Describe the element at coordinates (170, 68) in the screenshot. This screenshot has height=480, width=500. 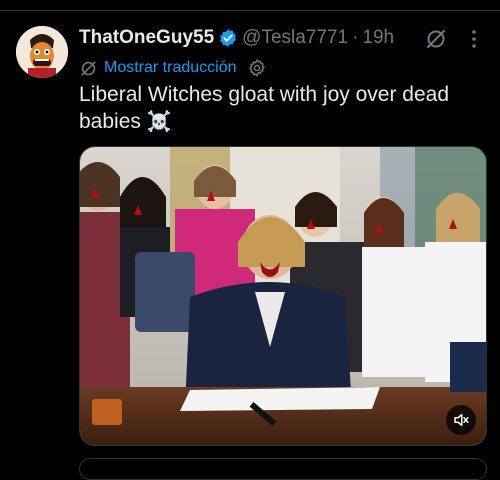
I see `show-translation-link: Mostrar traducción` at that location.